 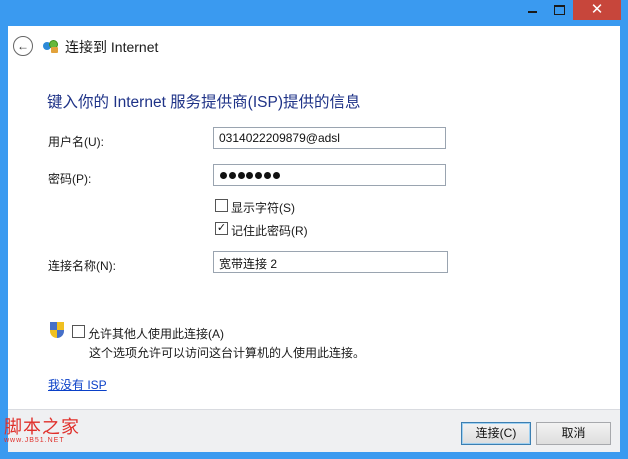 What do you see at coordinates (78, 331) in the screenshot?
I see `allow-others-checkbox` at bounding box center [78, 331].